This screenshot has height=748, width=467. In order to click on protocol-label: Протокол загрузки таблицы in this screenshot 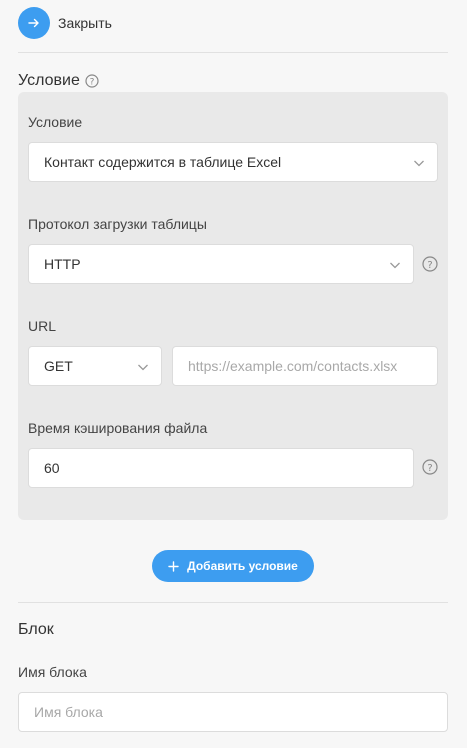, I will do `click(117, 224)`.